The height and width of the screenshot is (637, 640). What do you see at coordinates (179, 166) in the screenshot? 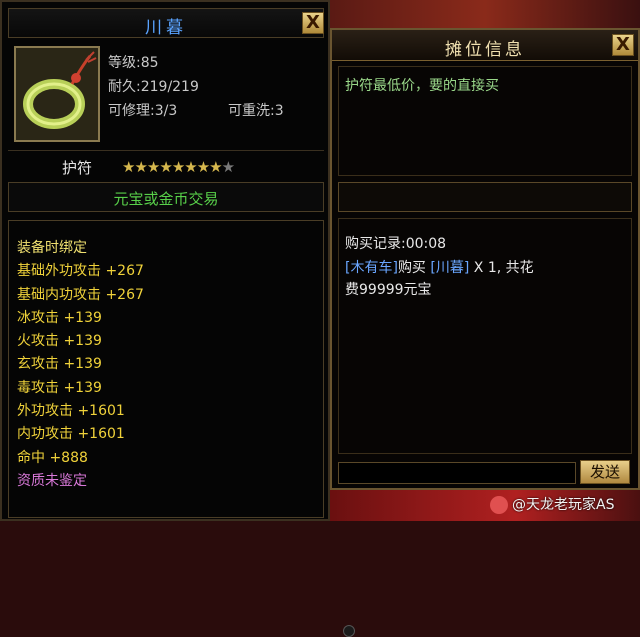
I see `star-rating: ★★★★★★★★★` at bounding box center [179, 166].